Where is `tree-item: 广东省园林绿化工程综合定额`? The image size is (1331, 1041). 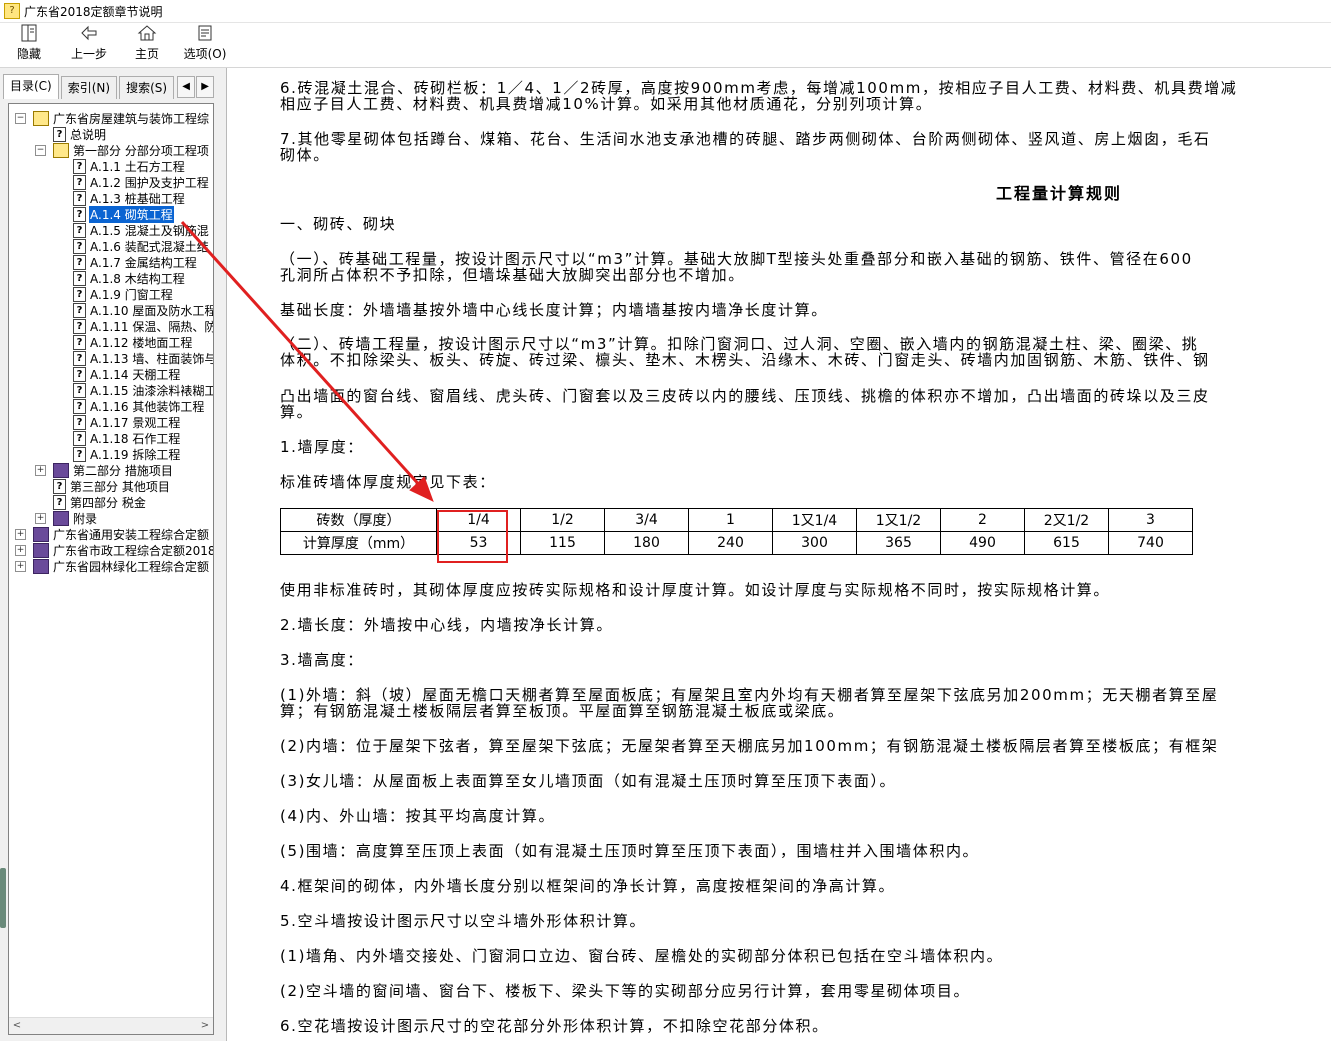
tree-item: 广东省园林绿化工程综合定额 is located at coordinates (121, 566).